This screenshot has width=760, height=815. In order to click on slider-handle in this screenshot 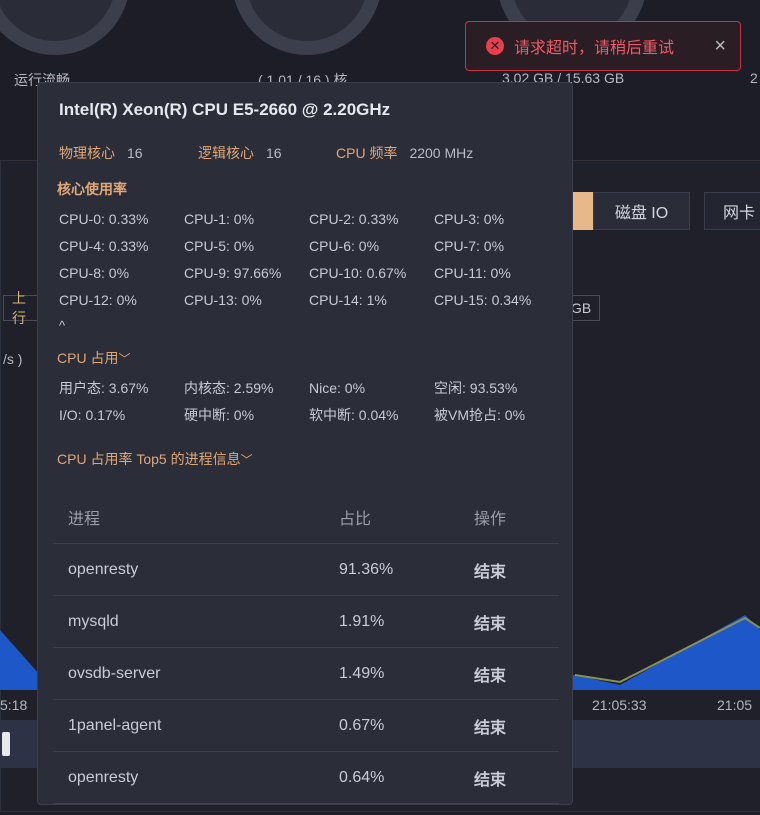, I will do `click(6, 744)`.